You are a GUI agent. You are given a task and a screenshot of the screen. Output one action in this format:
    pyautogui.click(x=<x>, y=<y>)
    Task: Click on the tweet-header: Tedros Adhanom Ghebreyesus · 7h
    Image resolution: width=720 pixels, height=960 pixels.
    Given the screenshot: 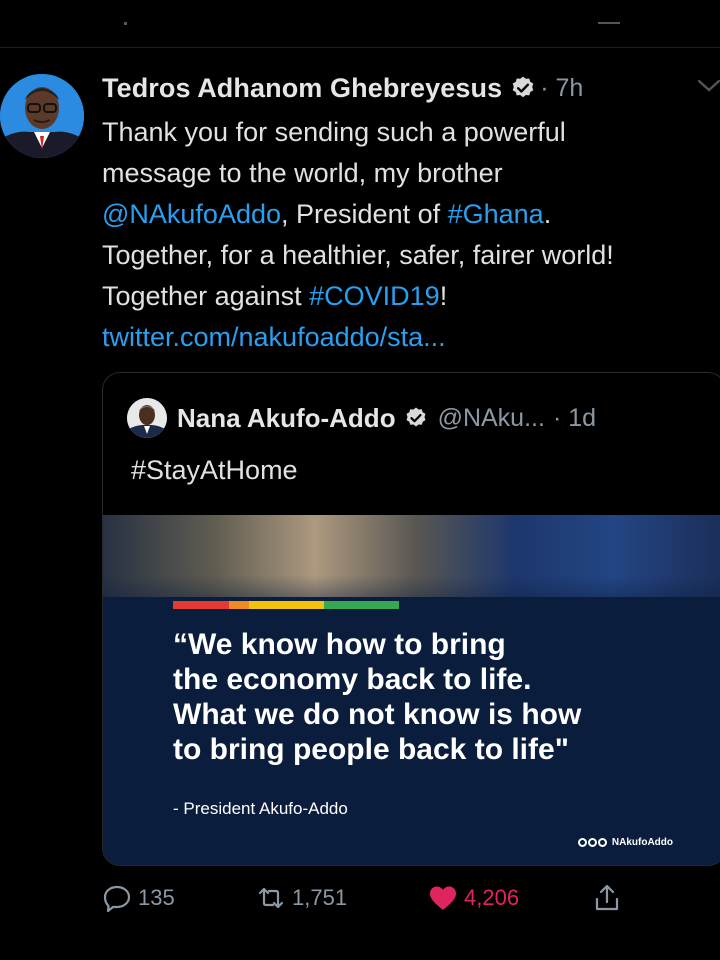 What is the action you would take?
    pyautogui.click(x=342, y=88)
    